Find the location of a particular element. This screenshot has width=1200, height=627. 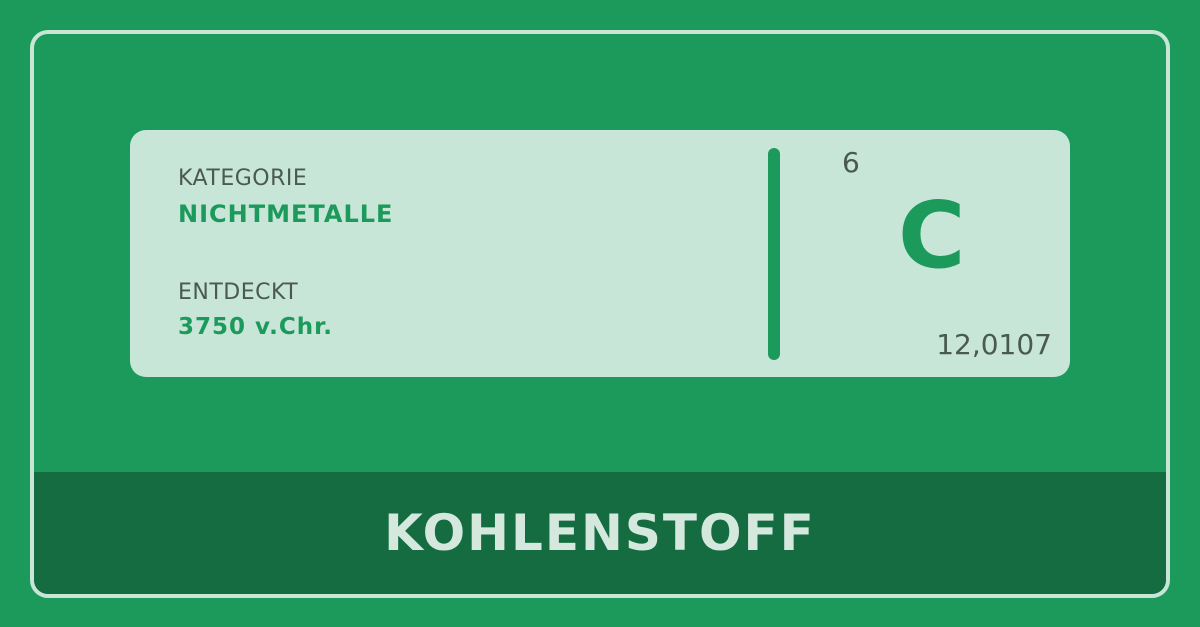

element-name: KOHLENSTOFF is located at coordinates (600, 533).